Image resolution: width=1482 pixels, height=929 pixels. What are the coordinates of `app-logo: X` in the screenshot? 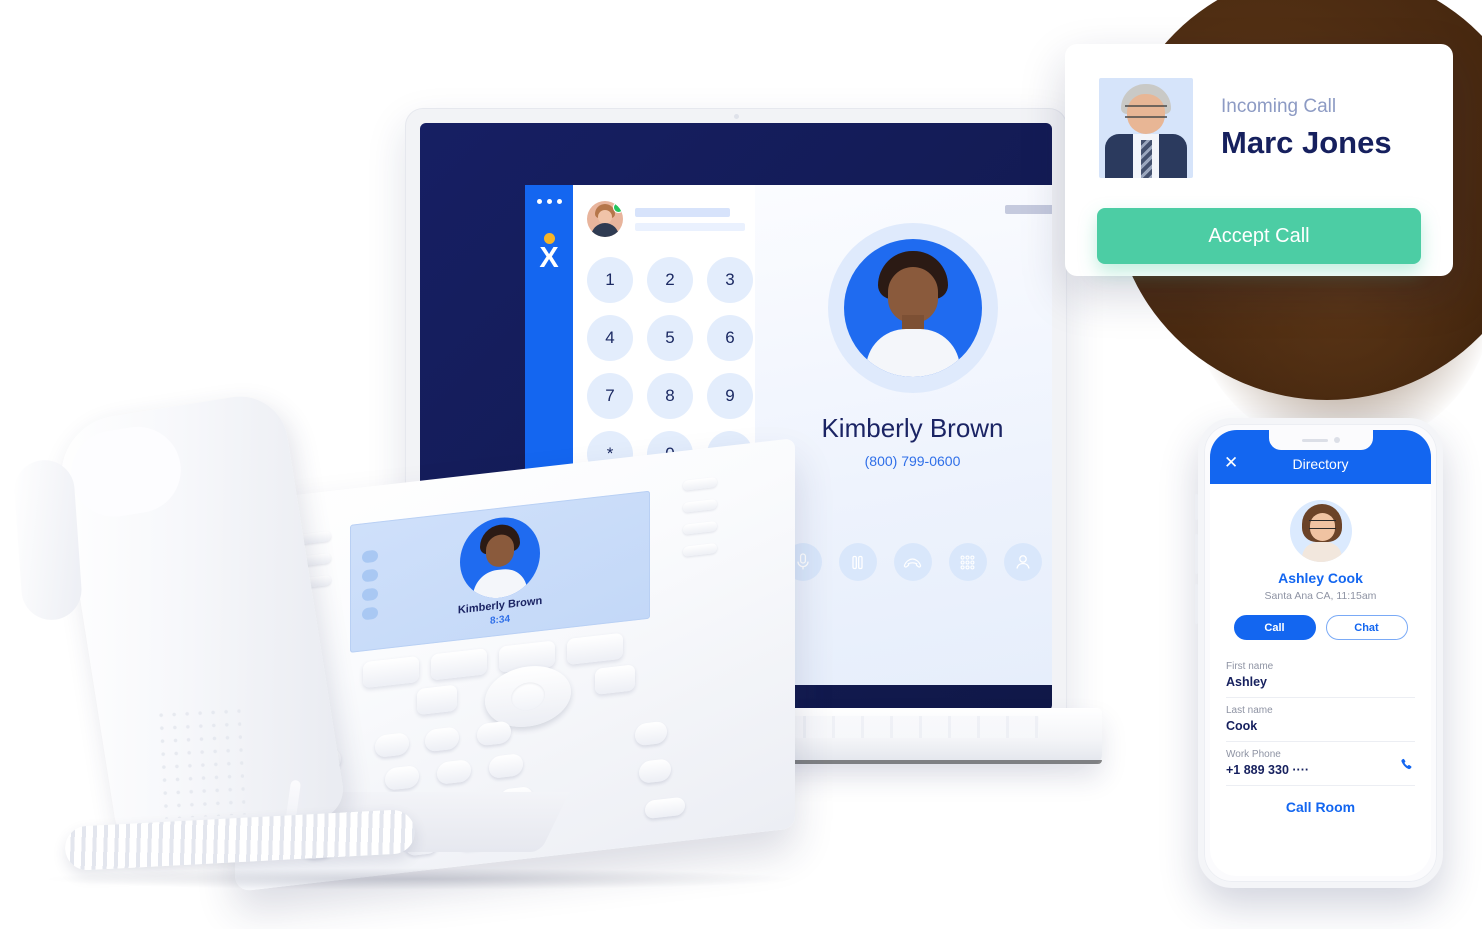 It's located at (549, 253).